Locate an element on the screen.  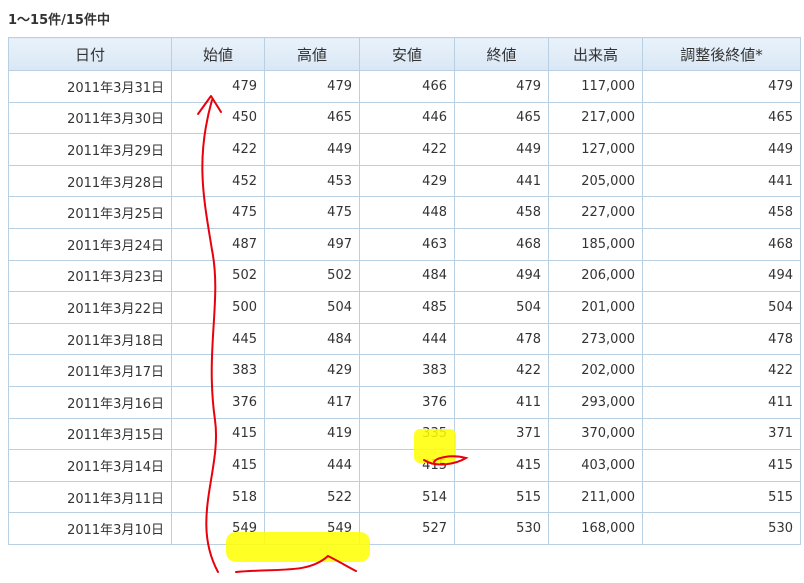
cell-volume: 217,000 is located at coordinates (595, 118).